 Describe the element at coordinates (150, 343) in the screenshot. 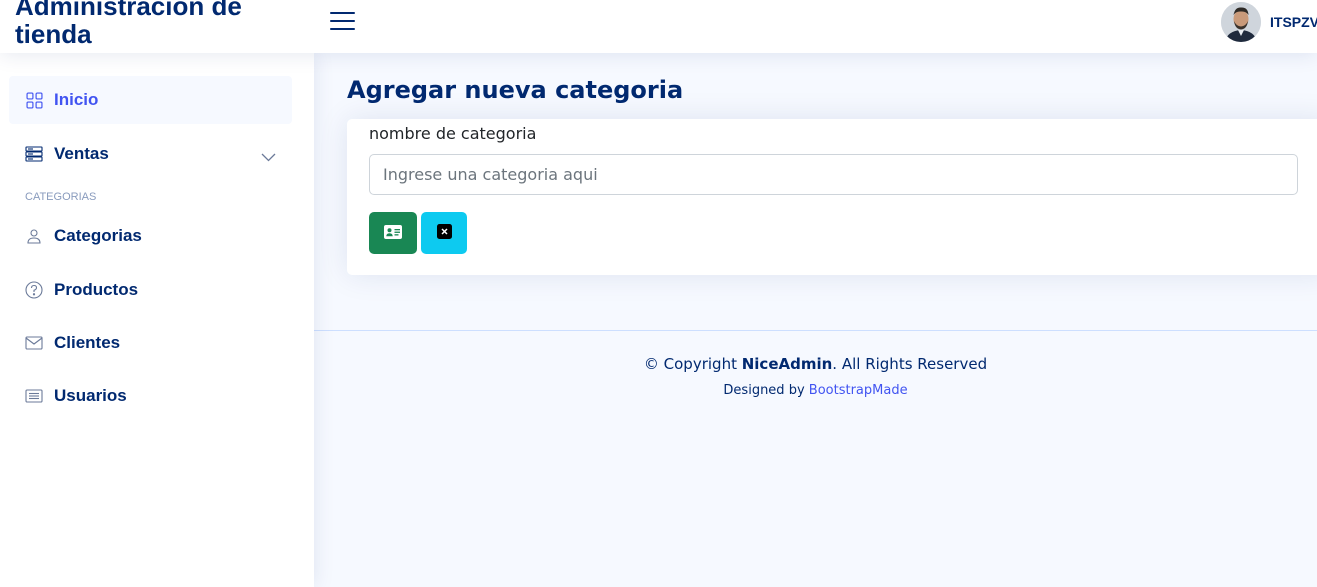

I see `sidebar-item-clientes: Clientes` at that location.